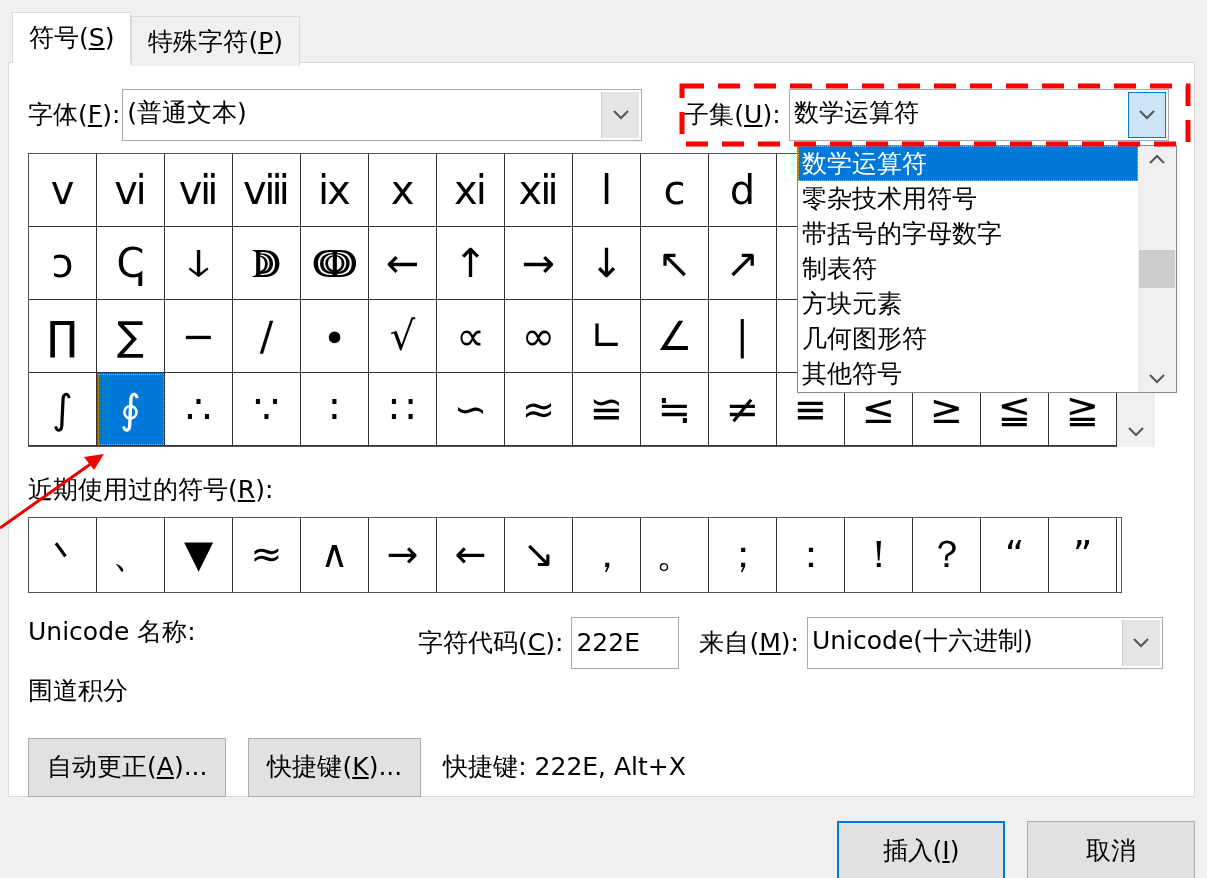 The width and height of the screenshot is (1207, 878). What do you see at coordinates (74, 115) in the screenshot?
I see `field-label: 字体(F):` at bounding box center [74, 115].